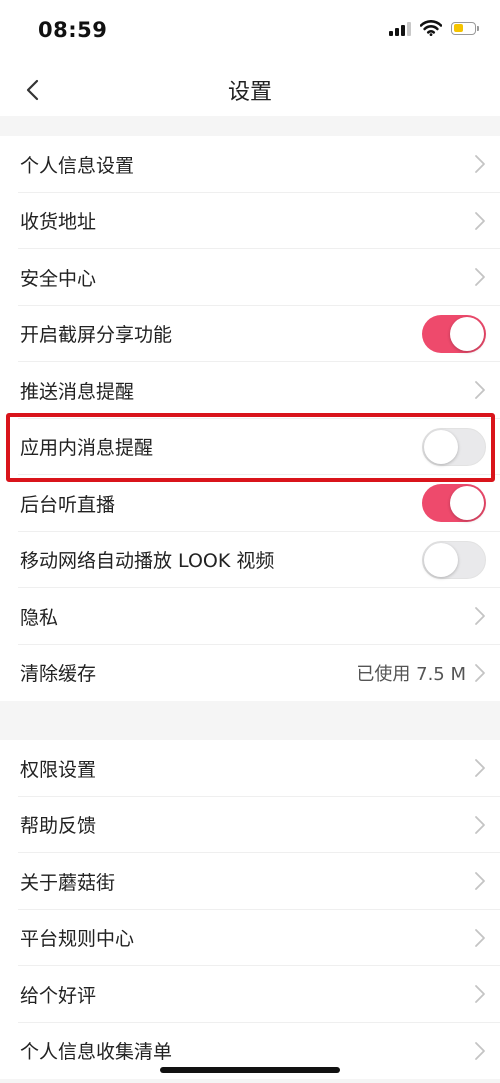 This screenshot has height=1083, width=500. I want to click on status-bar: 08:59, so click(250, 31).